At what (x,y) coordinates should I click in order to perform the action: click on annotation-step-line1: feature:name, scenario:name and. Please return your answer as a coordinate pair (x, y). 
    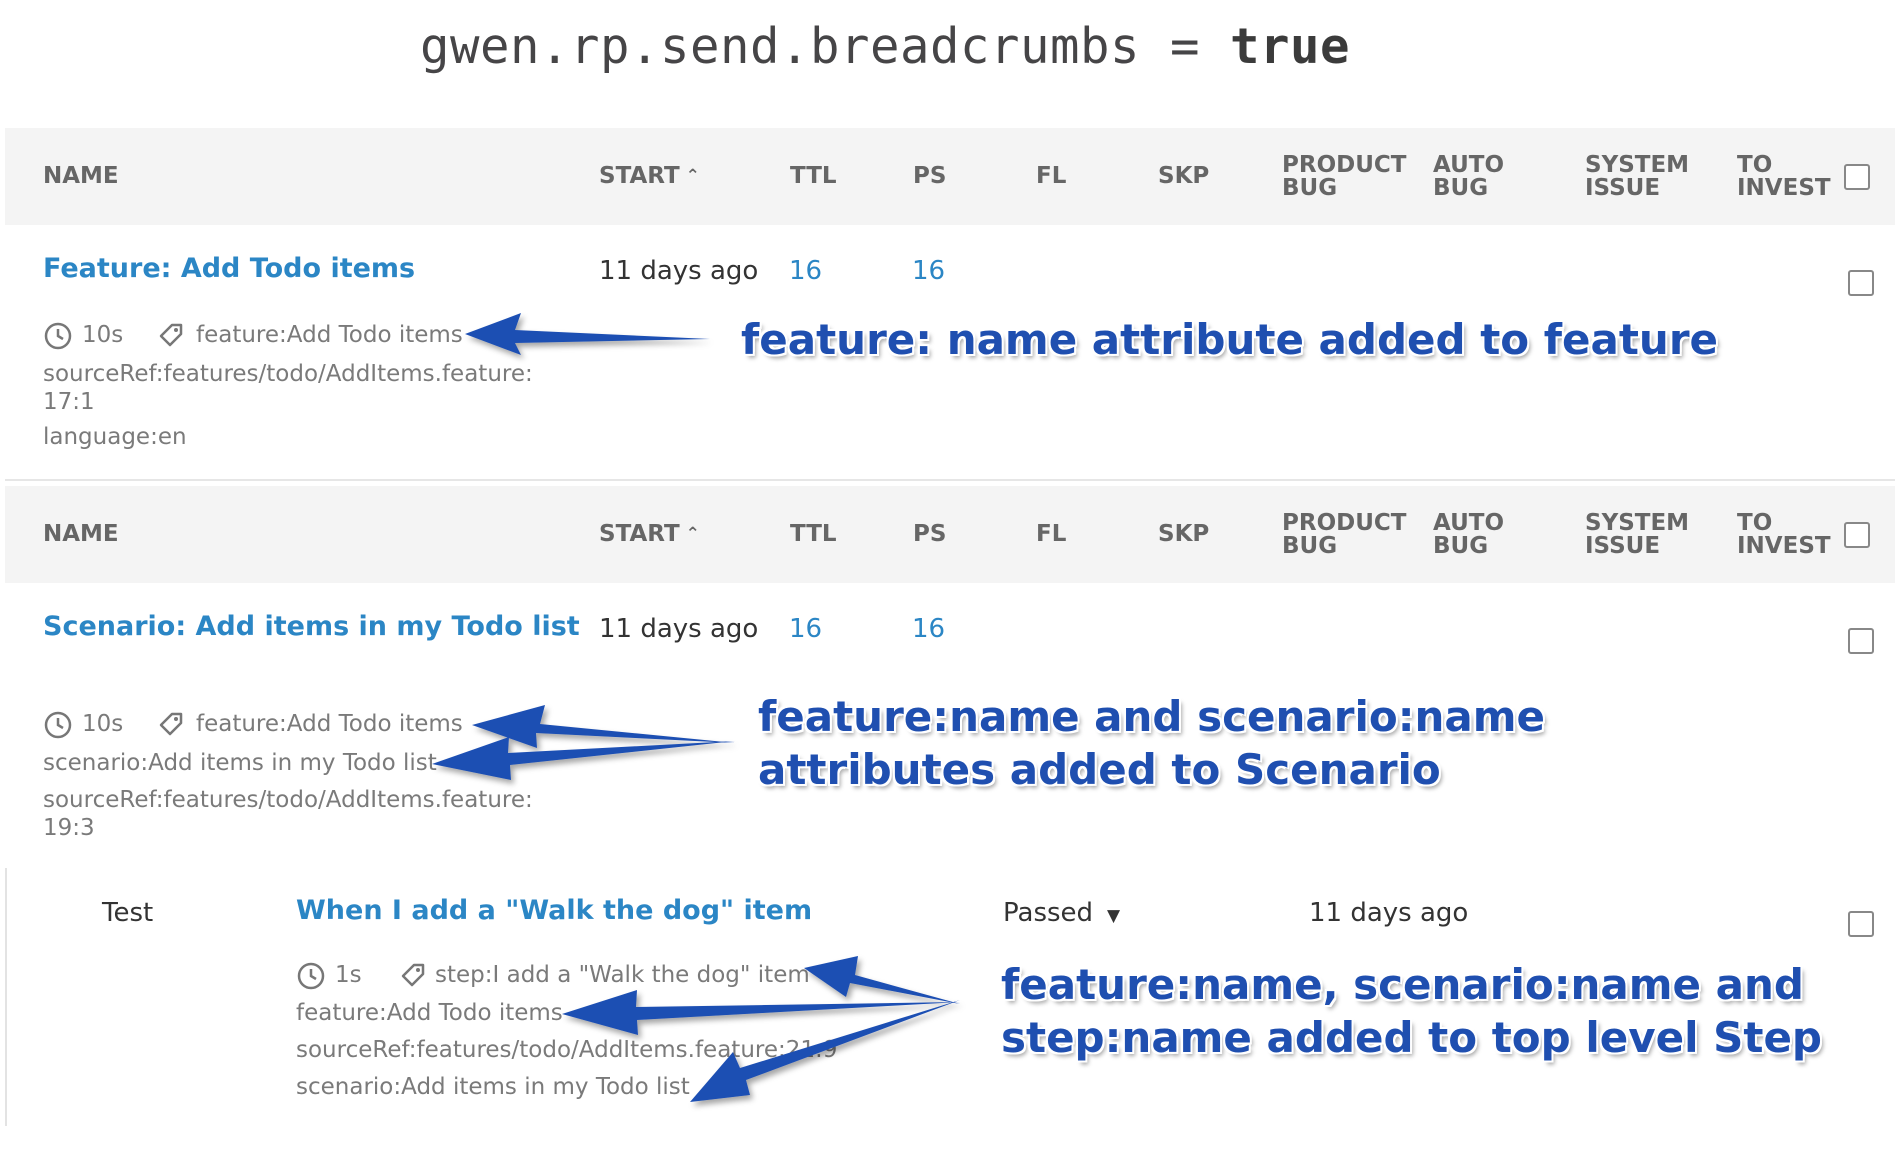
    Looking at the image, I should click on (1402, 984).